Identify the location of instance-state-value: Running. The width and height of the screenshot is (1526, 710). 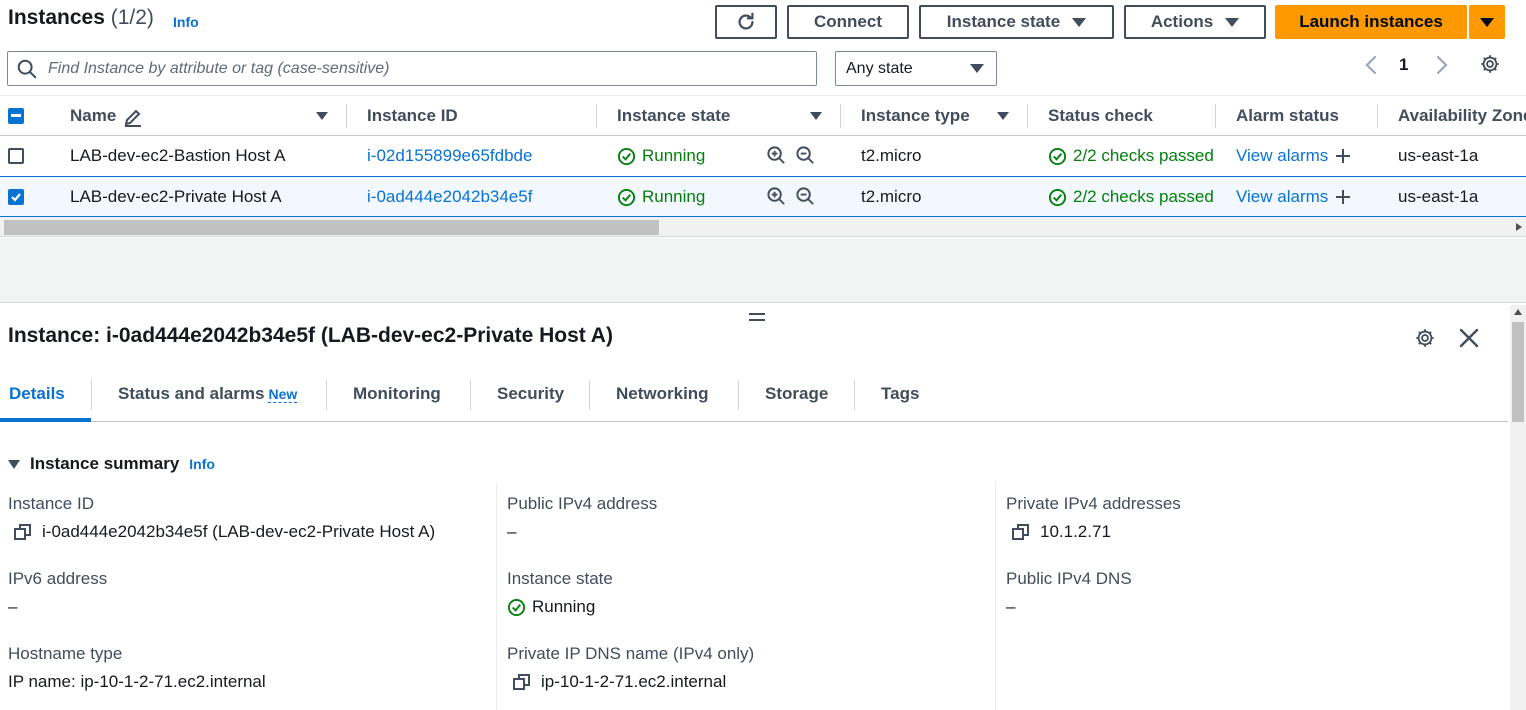
(551, 607).